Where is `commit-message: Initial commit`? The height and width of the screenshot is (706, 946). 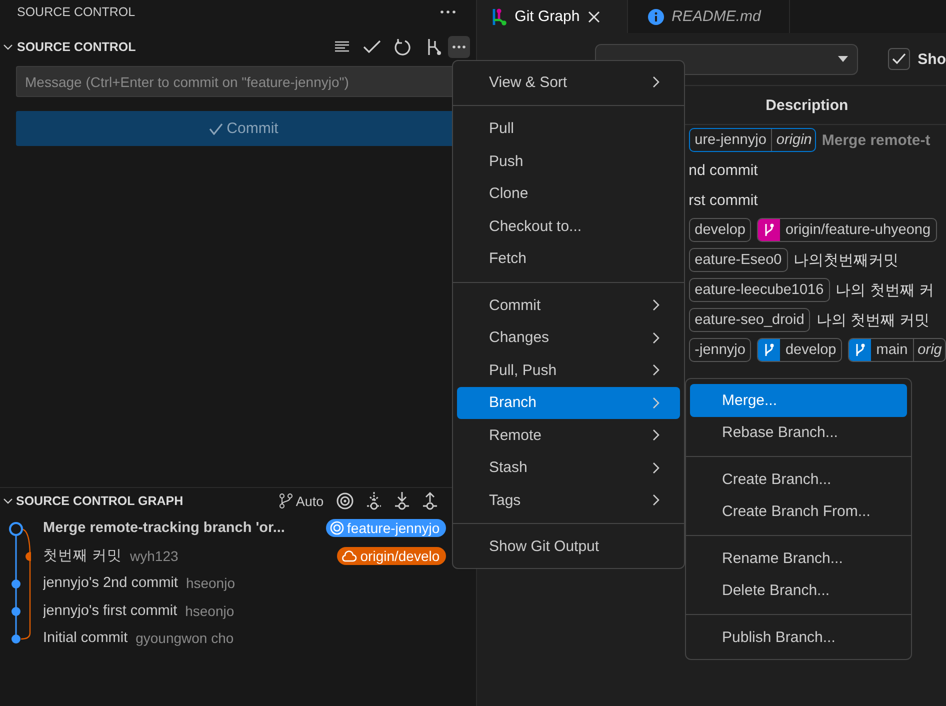 commit-message: Initial commit is located at coordinates (85, 638).